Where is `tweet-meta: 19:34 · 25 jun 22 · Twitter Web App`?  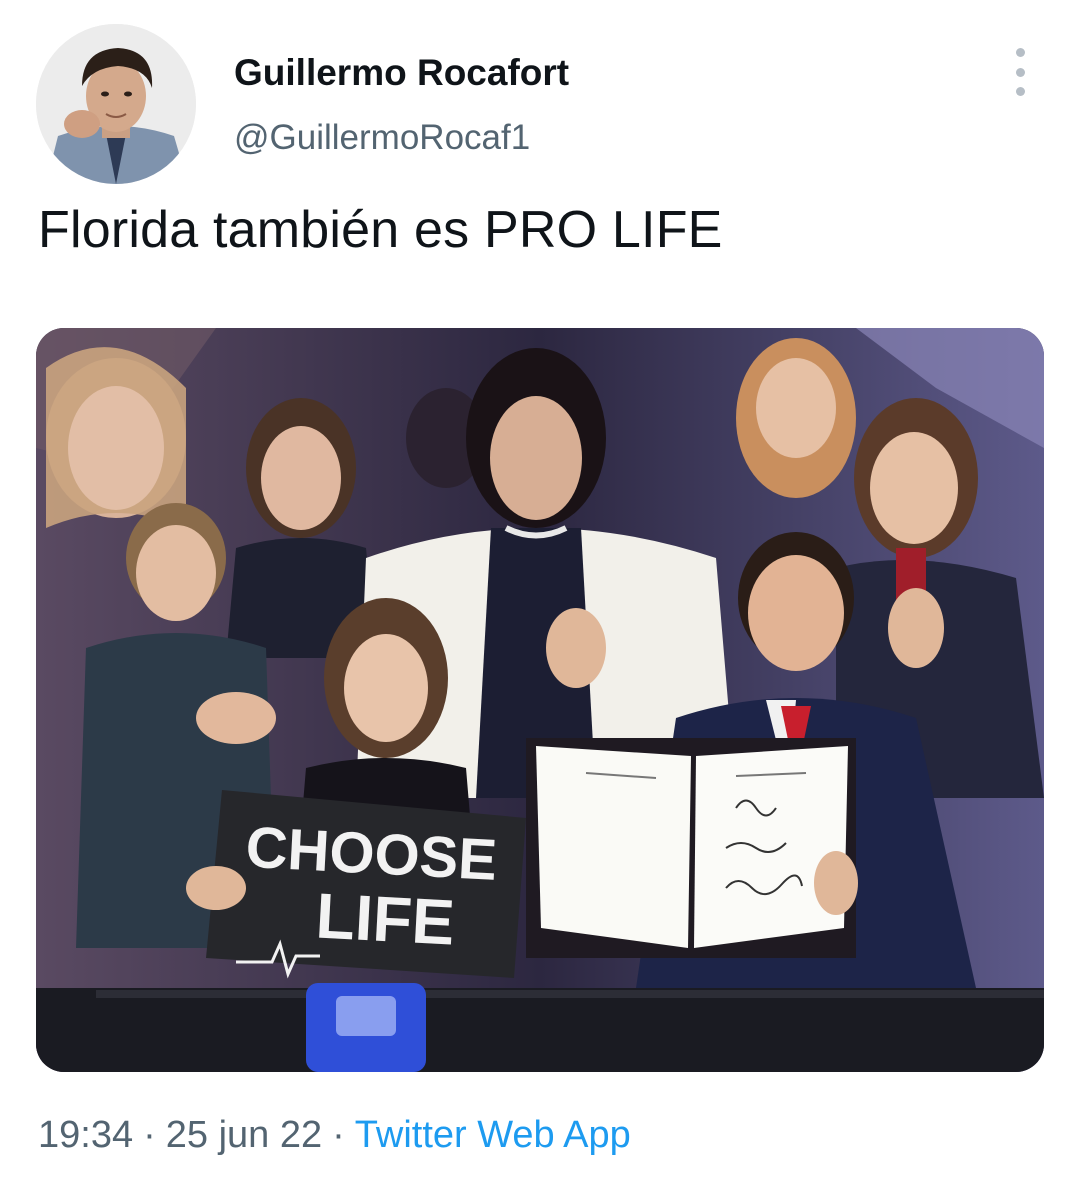
tweet-meta: 19:34 · 25 jun 22 · Twitter Web App is located at coordinates (334, 1135).